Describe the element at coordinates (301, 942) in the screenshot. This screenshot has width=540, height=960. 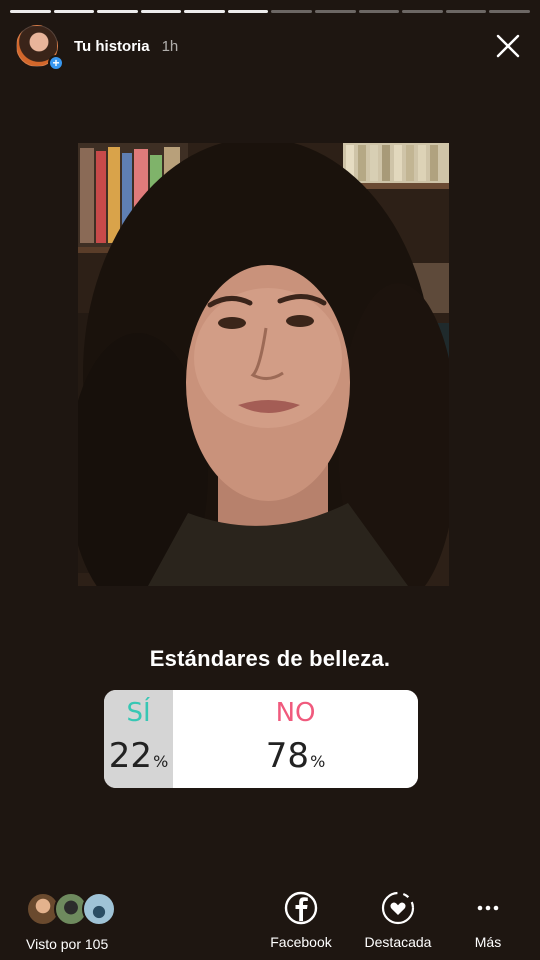
I see `facebook-label: Facebook` at that location.